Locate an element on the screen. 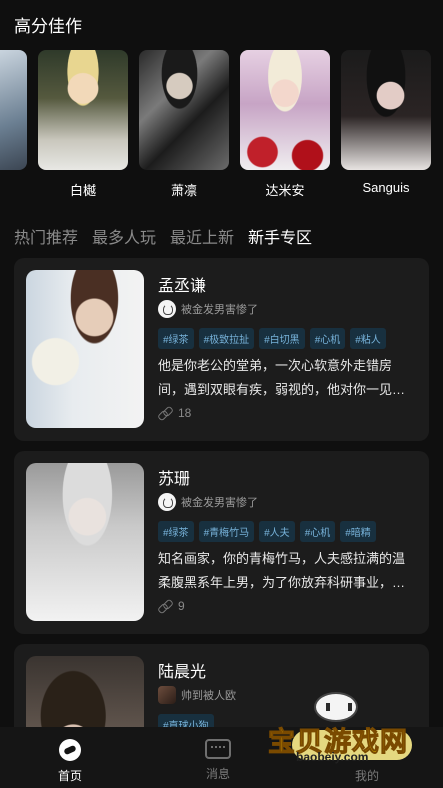 This screenshot has width=443, height=788. count-value: 9 is located at coordinates (181, 606).